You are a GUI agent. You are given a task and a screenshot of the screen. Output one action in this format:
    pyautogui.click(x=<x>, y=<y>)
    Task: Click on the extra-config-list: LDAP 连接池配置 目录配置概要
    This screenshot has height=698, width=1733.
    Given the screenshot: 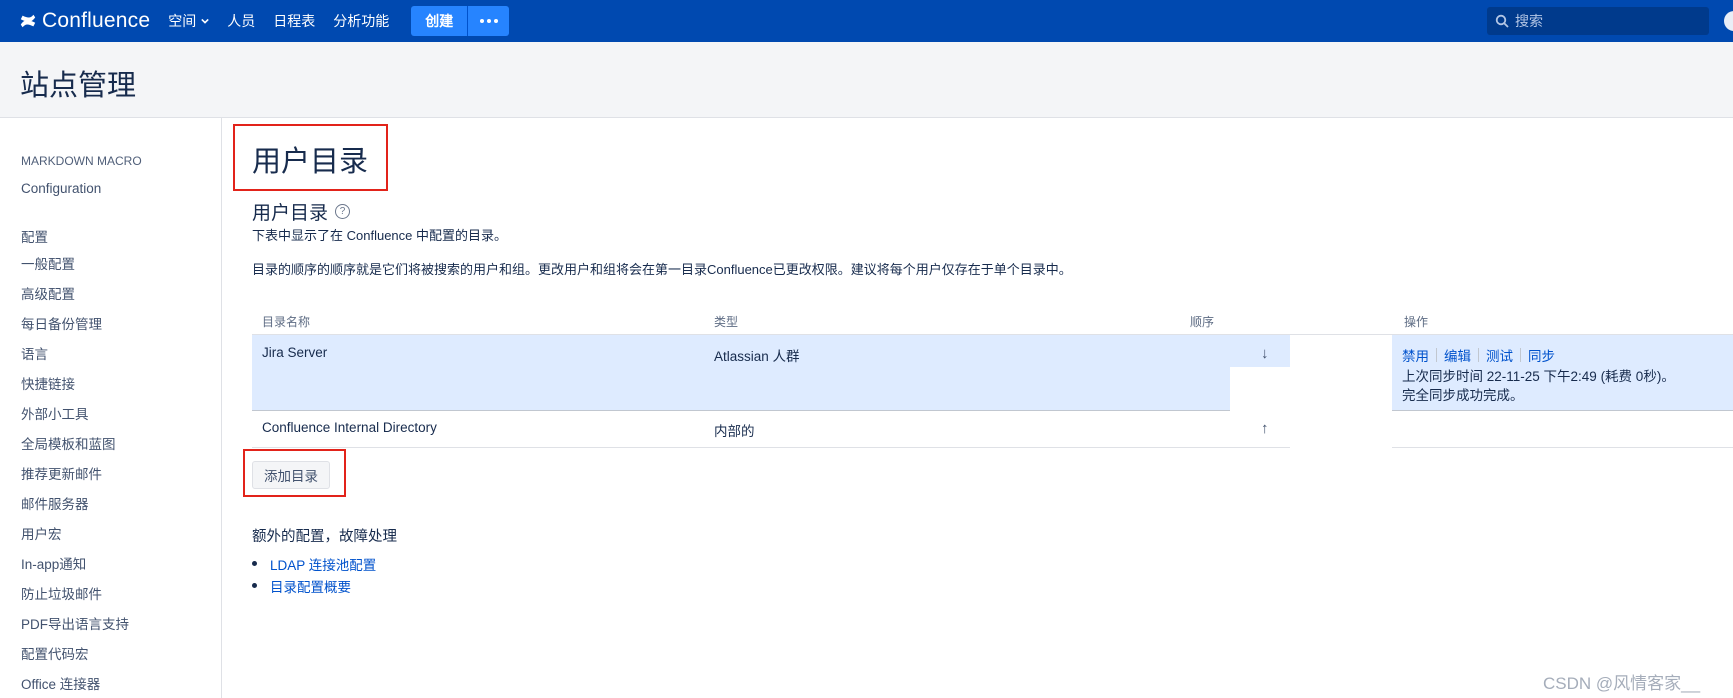 What is the action you would take?
    pyautogui.click(x=314, y=576)
    